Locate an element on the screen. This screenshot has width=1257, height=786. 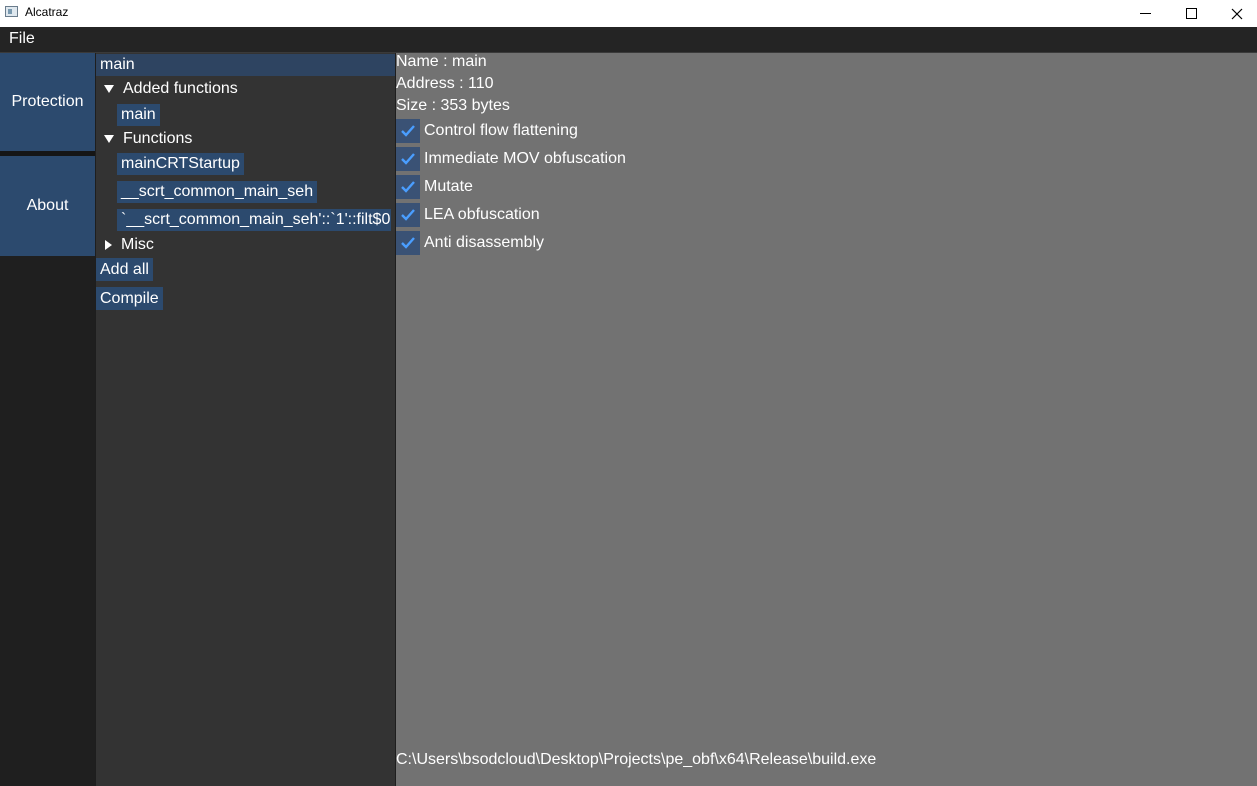
option-mutate: Mutate is located at coordinates (434, 187).